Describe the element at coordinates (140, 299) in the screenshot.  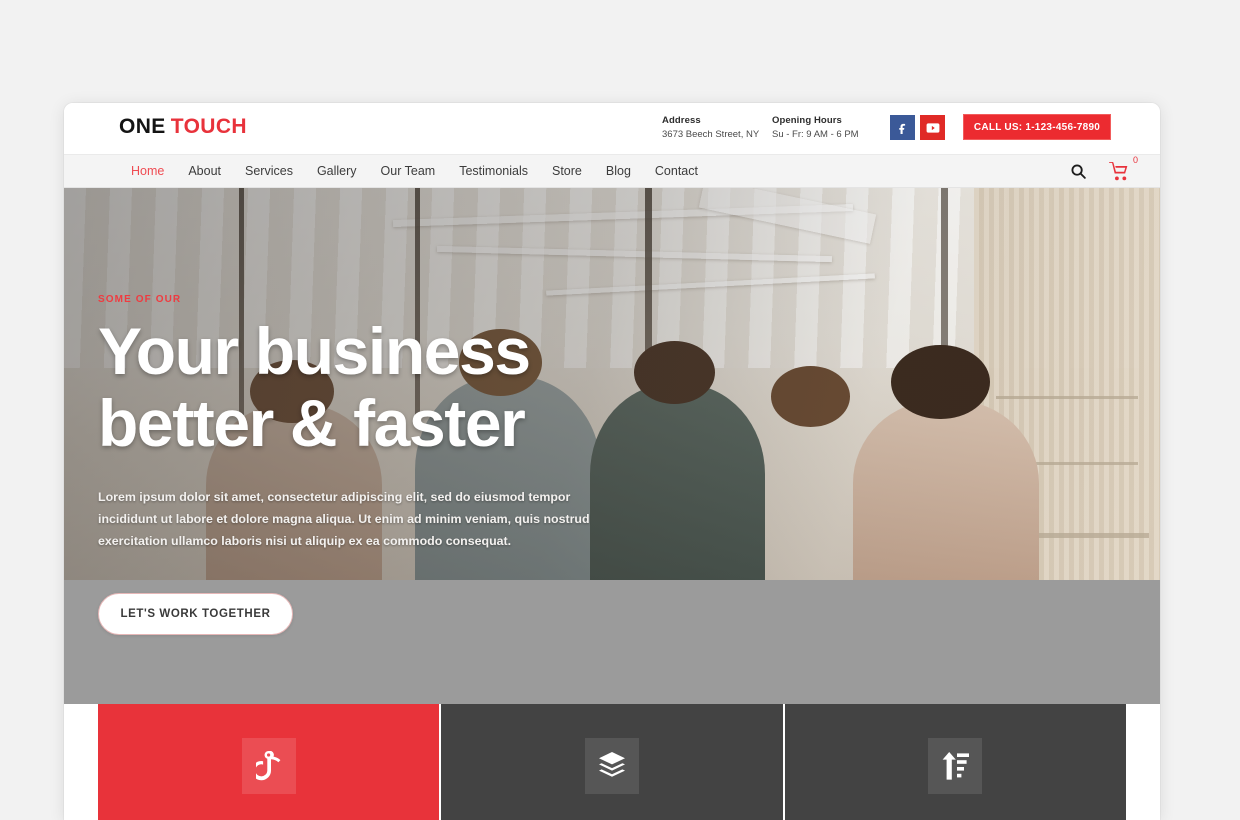
I see `hero-eyebrow: SOME OF OUR` at that location.